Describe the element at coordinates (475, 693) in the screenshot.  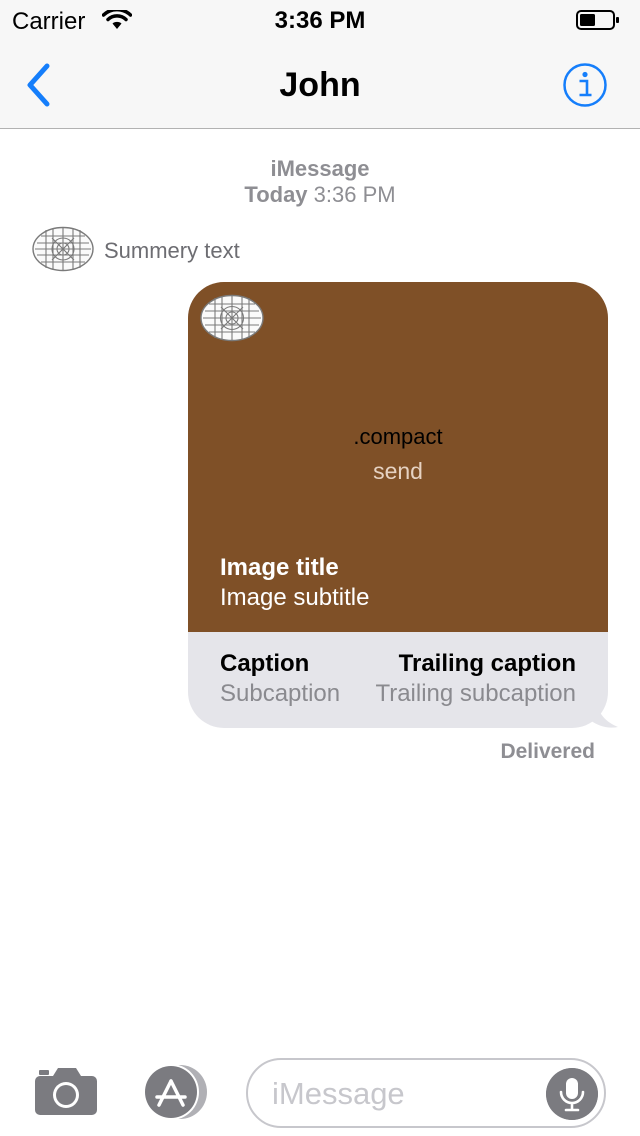
I see `trailing-subcaption: Trailing subcaption` at that location.